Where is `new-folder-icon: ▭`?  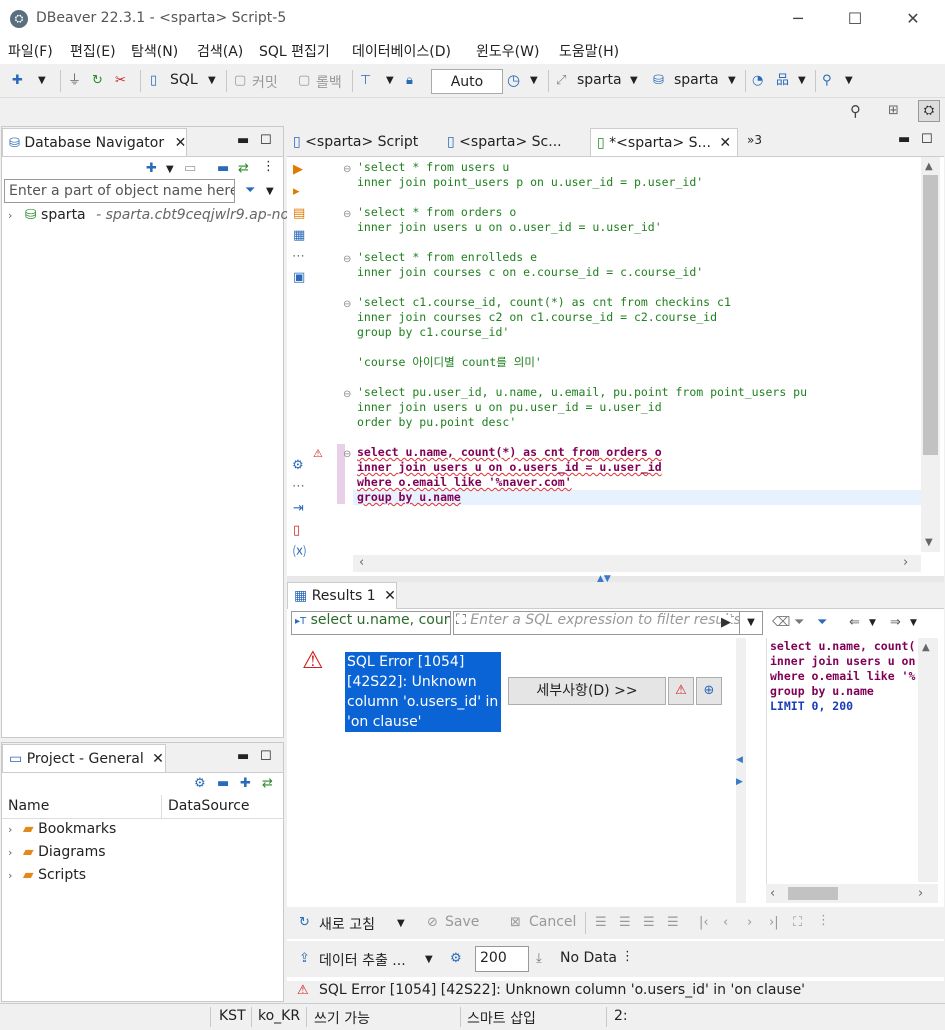 new-folder-icon: ▭ is located at coordinates (190, 169).